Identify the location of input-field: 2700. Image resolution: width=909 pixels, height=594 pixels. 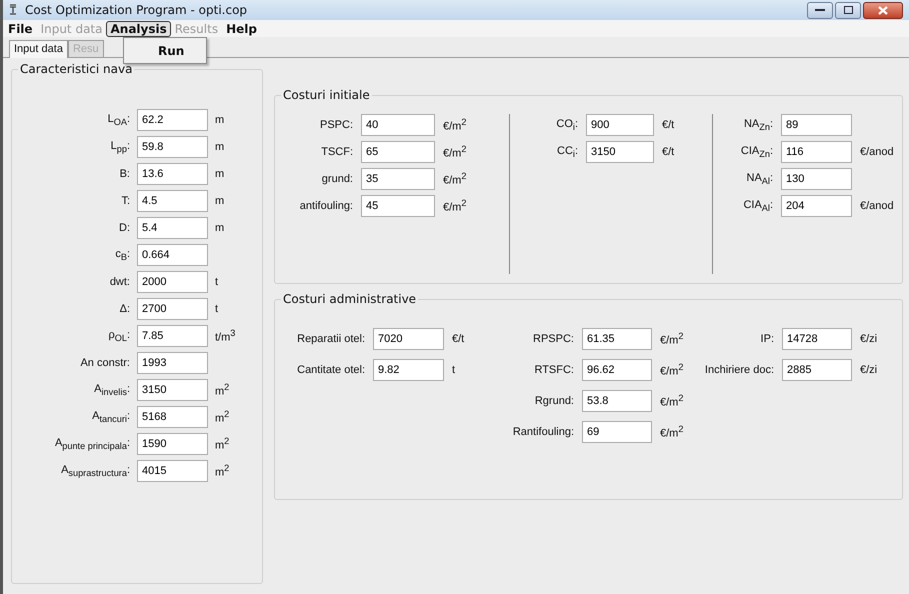
(172, 309).